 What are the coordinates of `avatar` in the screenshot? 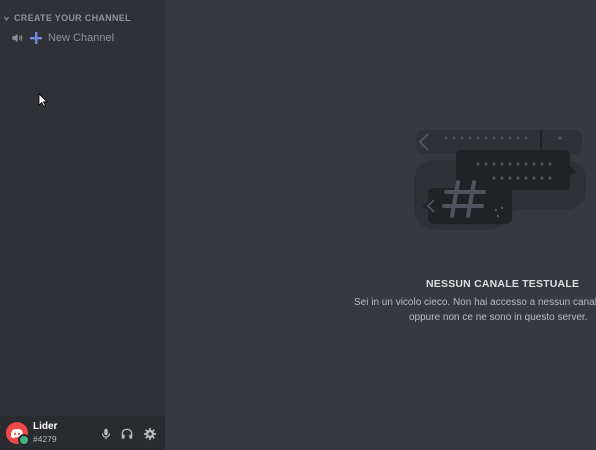 It's located at (18, 434).